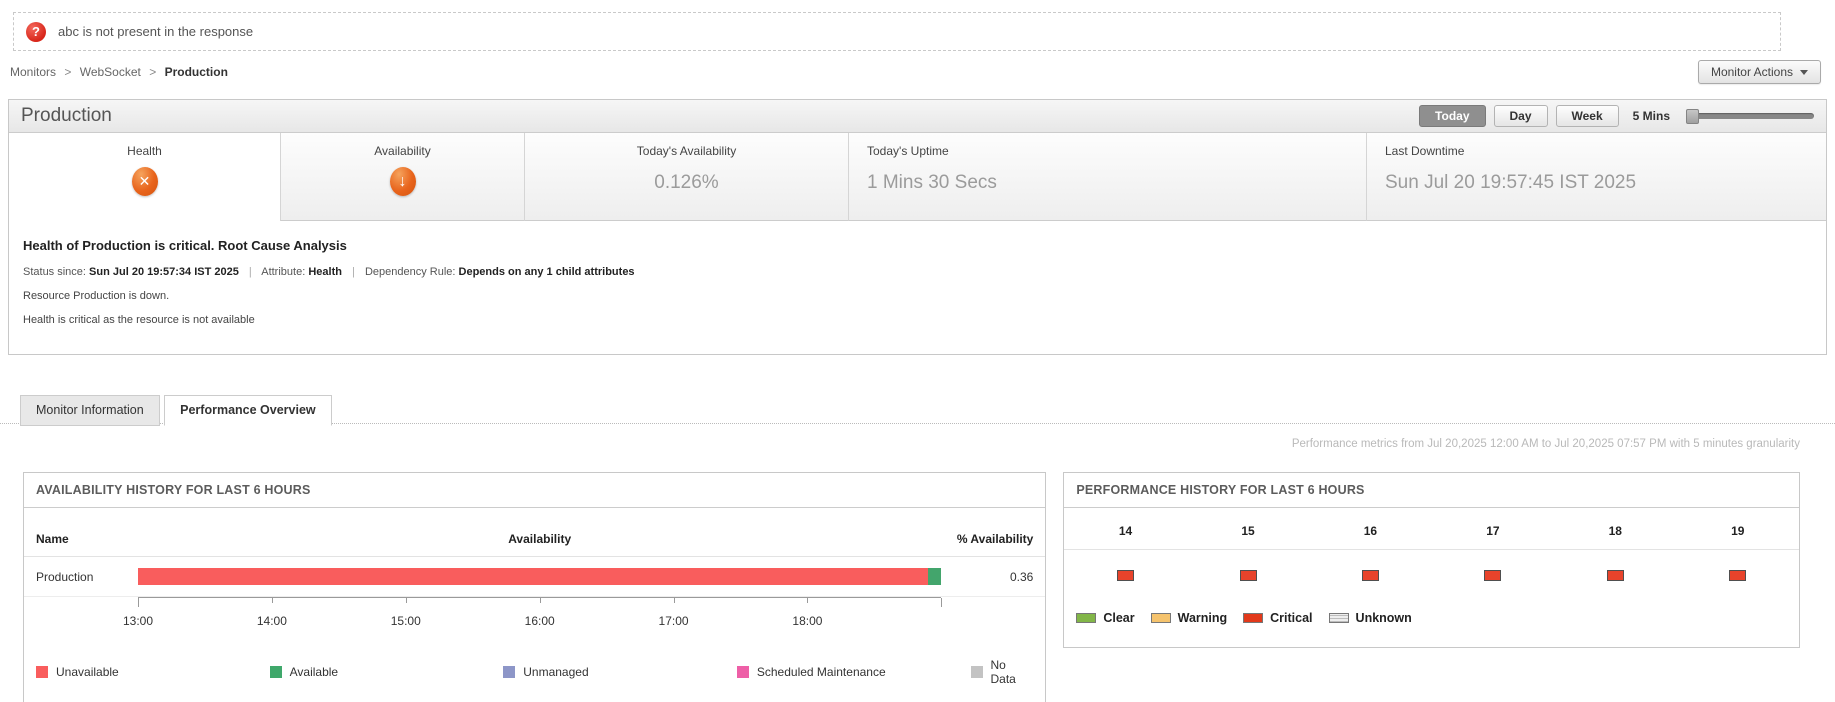 This screenshot has height=702, width=1835. Describe the element at coordinates (402, 151) in the screenshot. I see `availability-label: Availability` at that location.